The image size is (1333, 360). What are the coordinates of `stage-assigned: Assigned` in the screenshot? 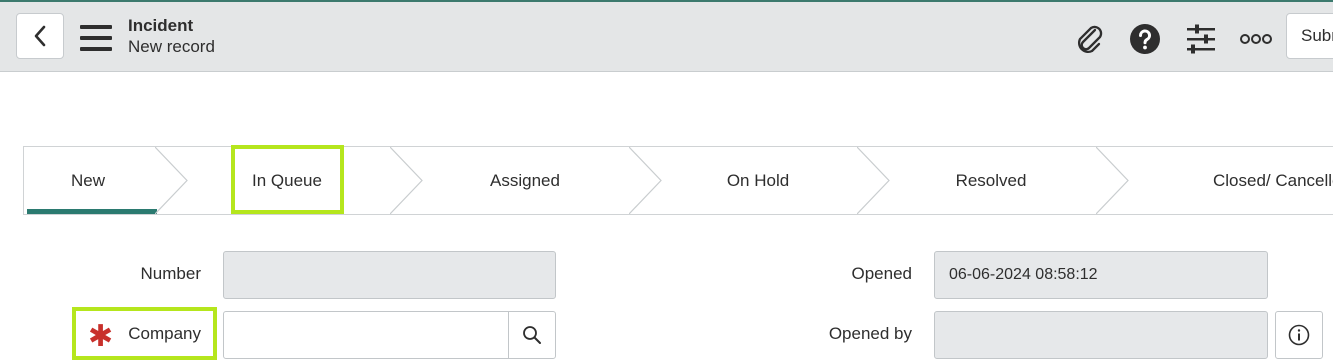 It's located at (525, 180).